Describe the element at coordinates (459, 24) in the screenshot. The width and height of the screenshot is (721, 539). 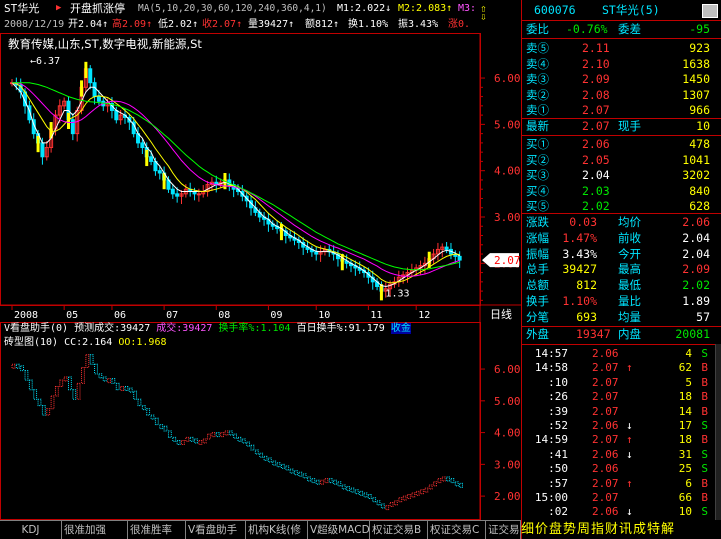
I see `quote-change: 涨0.` at that location.